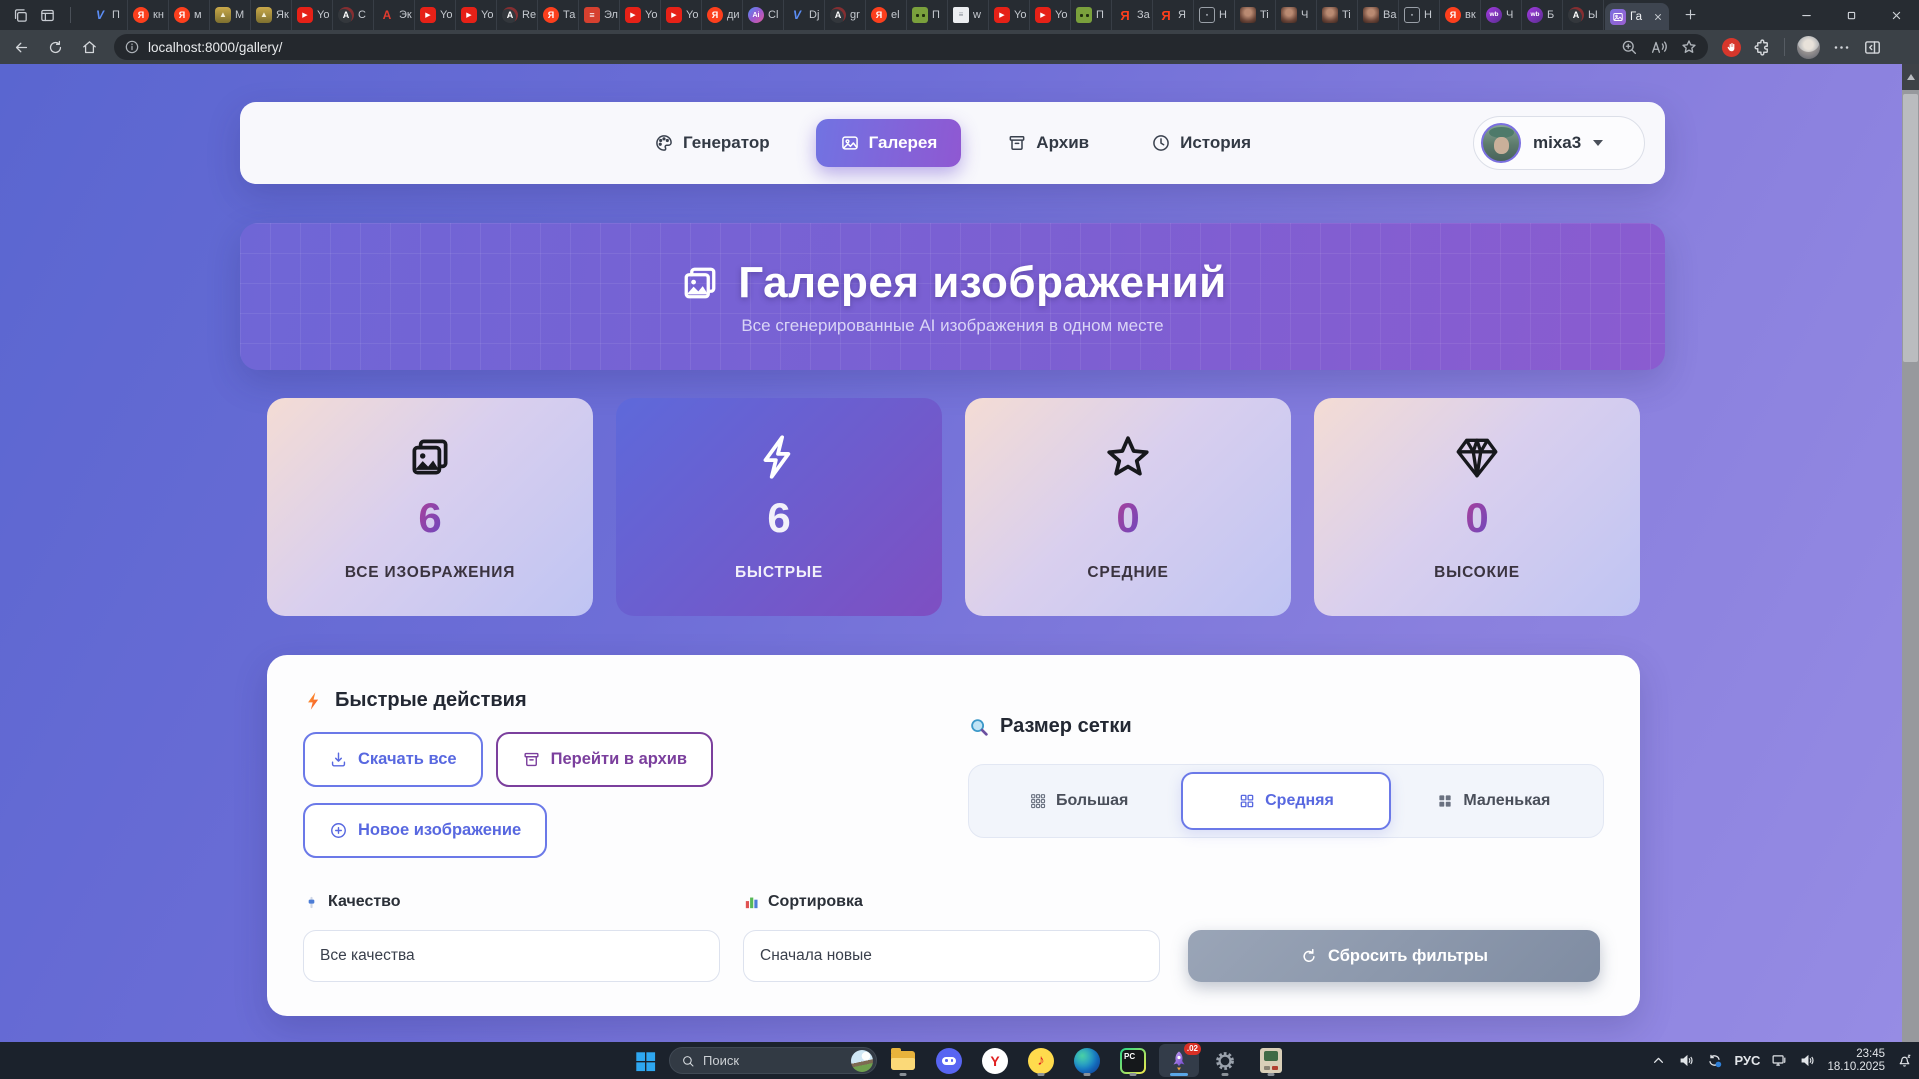  Describe the element at coordinates (722, 15) in the screenshot. I see `browser-tab: Яди` at that location.